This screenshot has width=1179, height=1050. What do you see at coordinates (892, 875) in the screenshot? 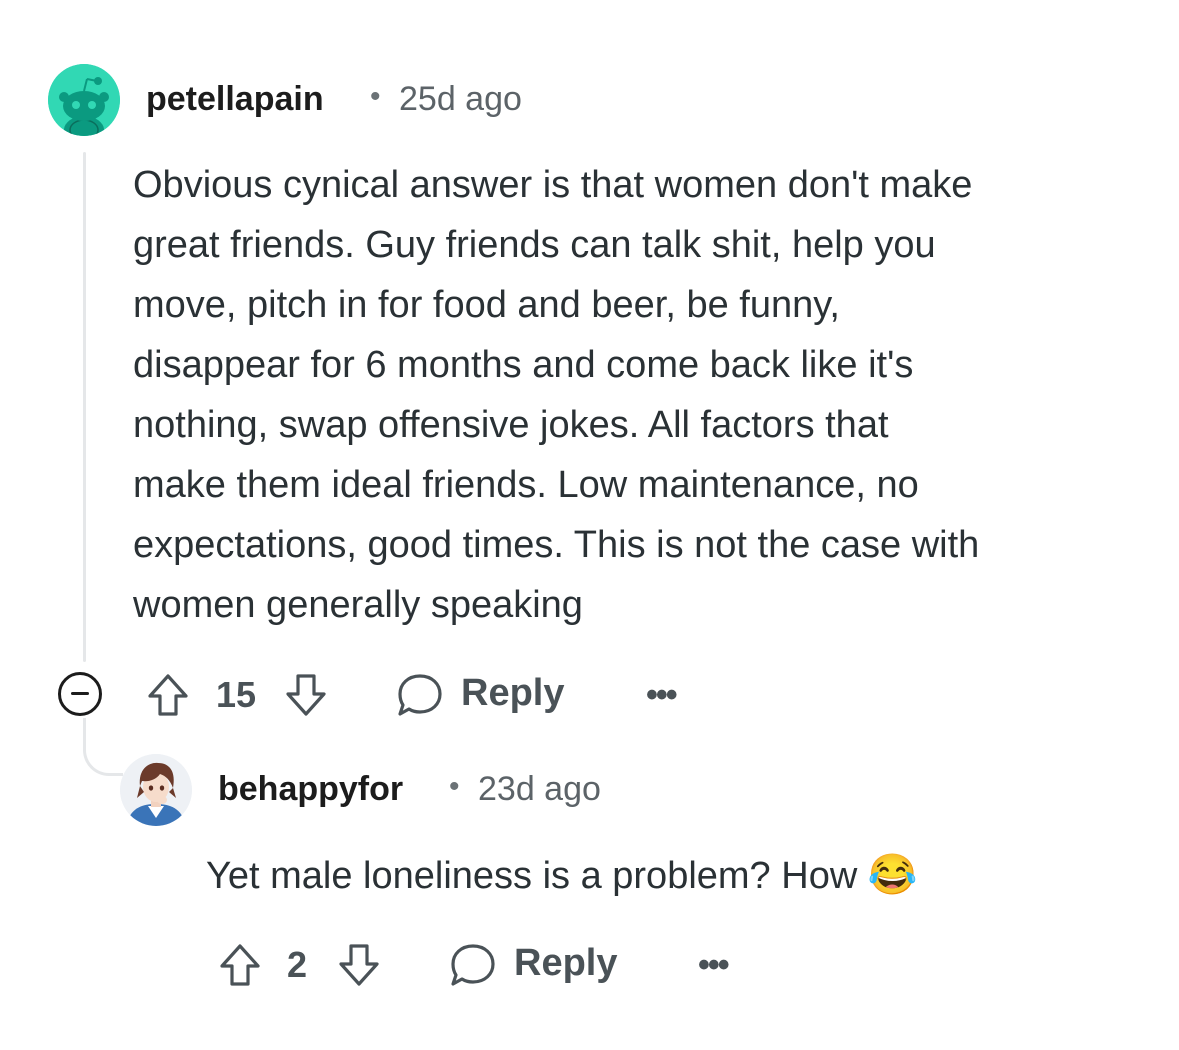
I see `laughing-emoji: 😂` at bounding box center [892, 875].